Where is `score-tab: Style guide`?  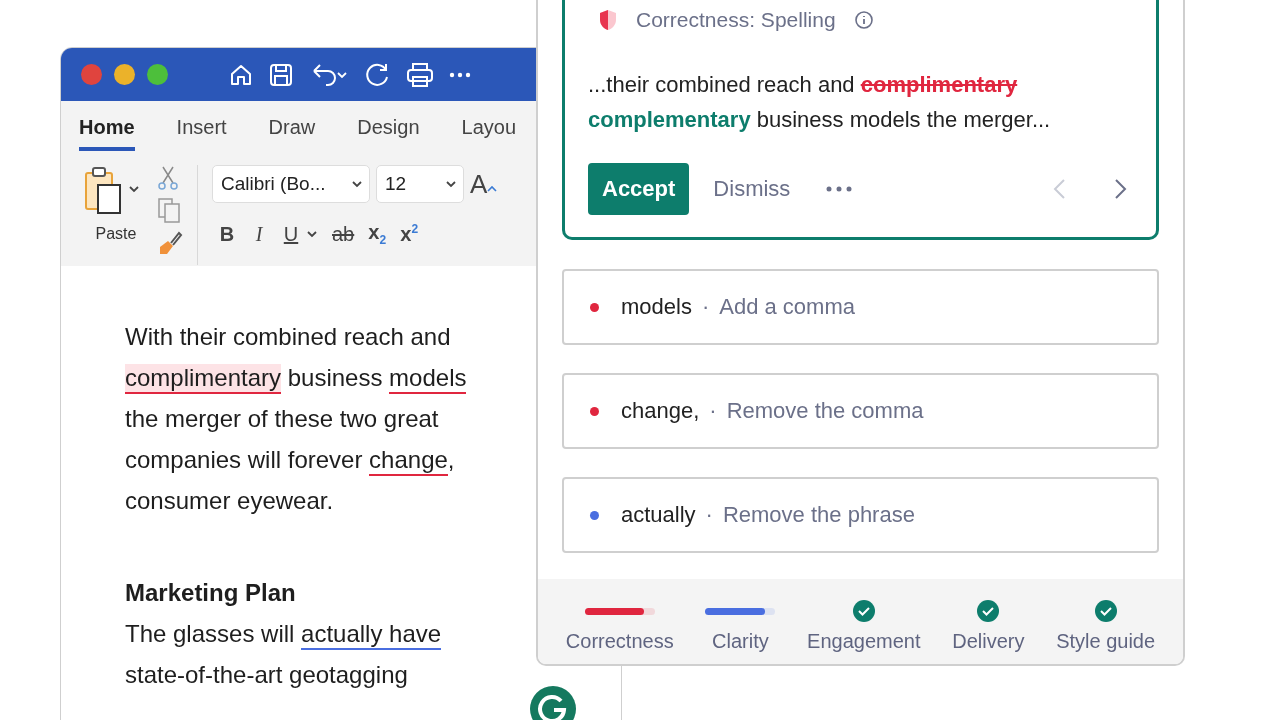
score-tab: Style guide is located at coordinates (1106, 641).